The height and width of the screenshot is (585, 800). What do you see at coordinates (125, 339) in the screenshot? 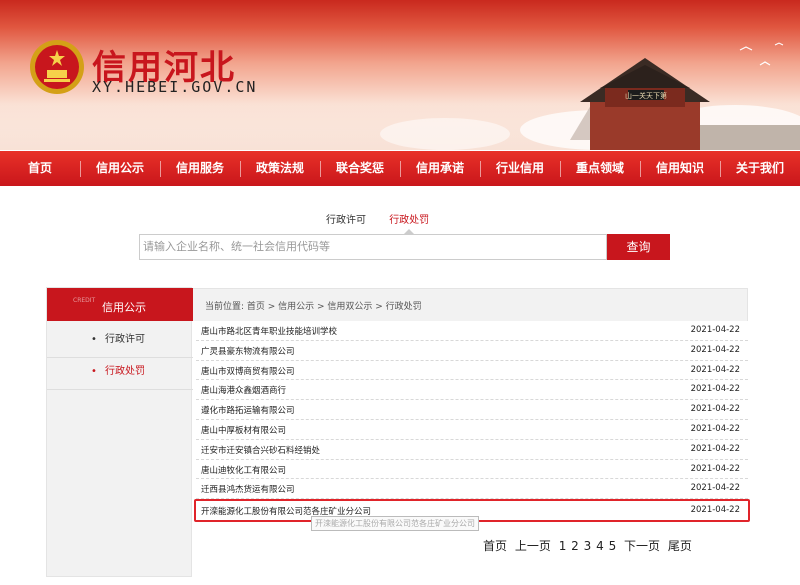
I see `sidebar-item-label: 行政许可` at bounding box center [125, 339].